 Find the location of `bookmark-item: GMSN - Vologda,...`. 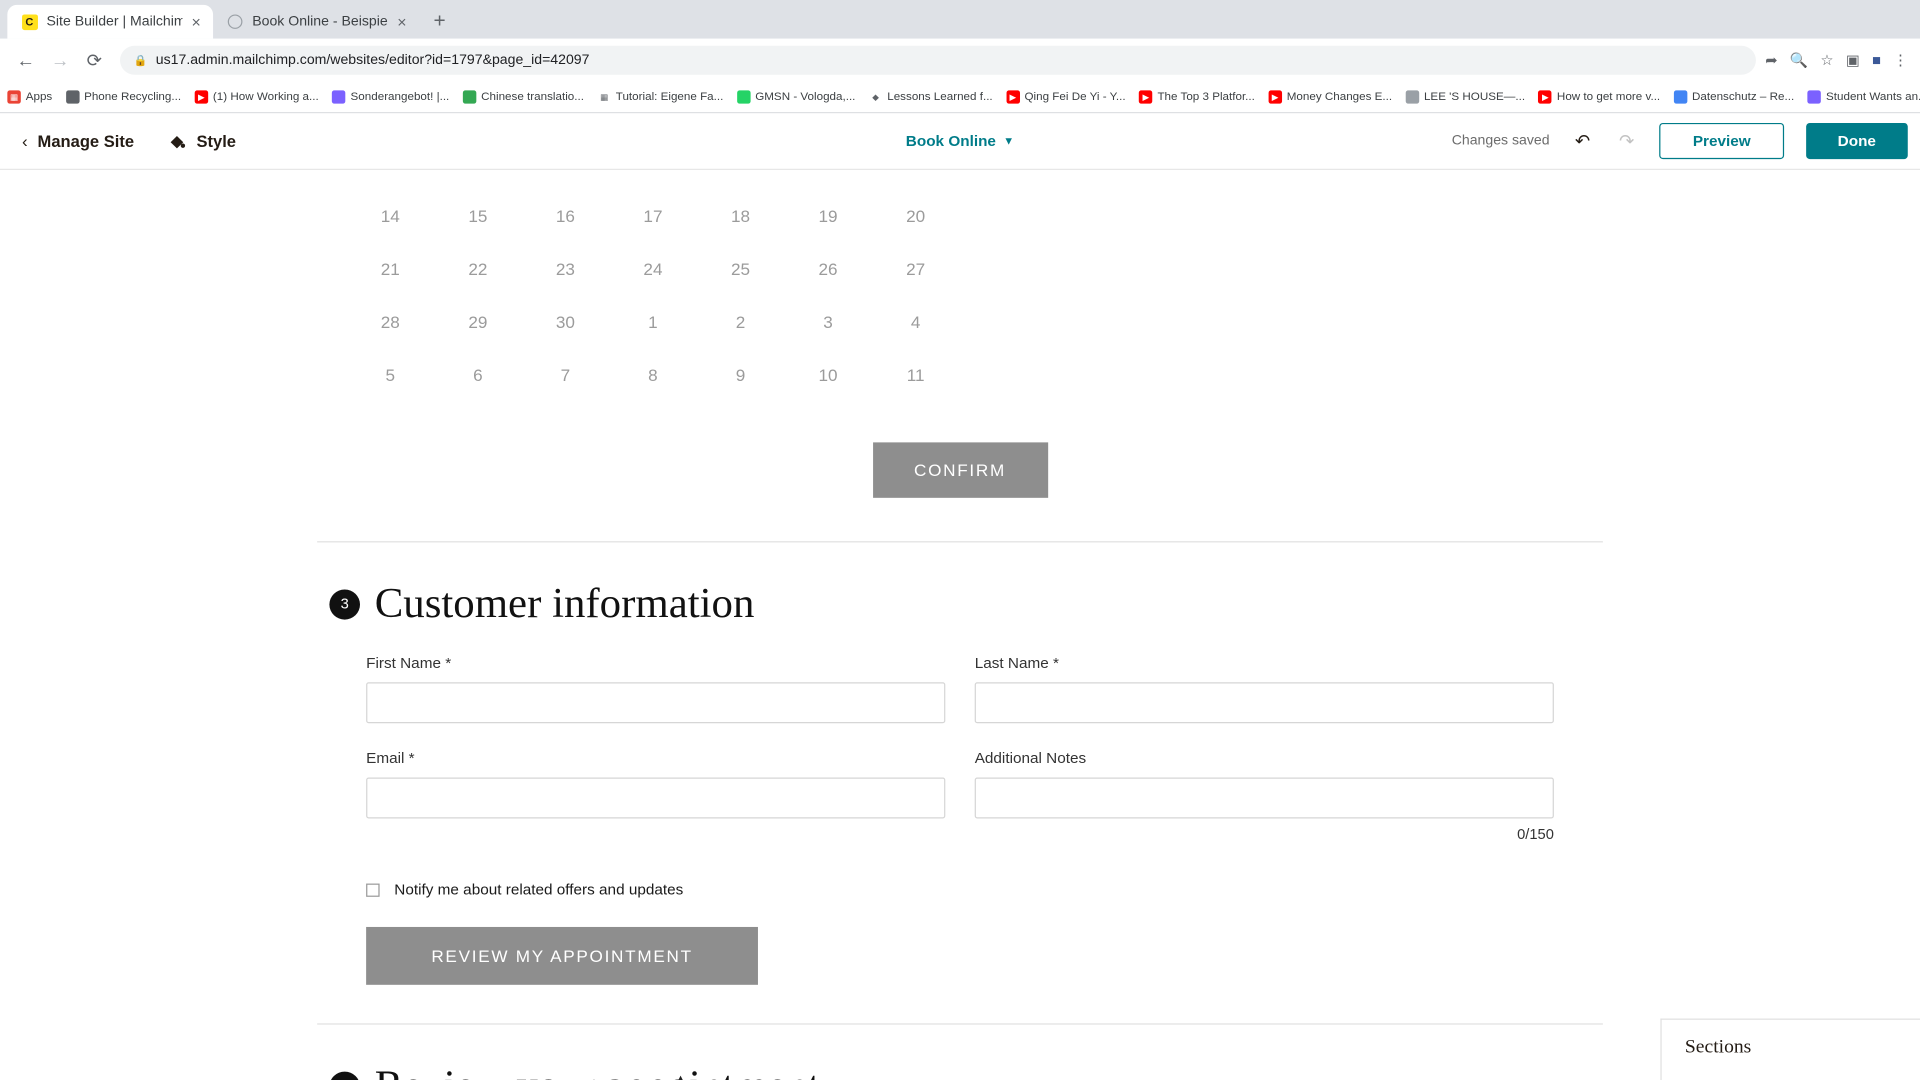

bookmark-item: GMSN - Vologda,... is located at coordinates (796, 97).